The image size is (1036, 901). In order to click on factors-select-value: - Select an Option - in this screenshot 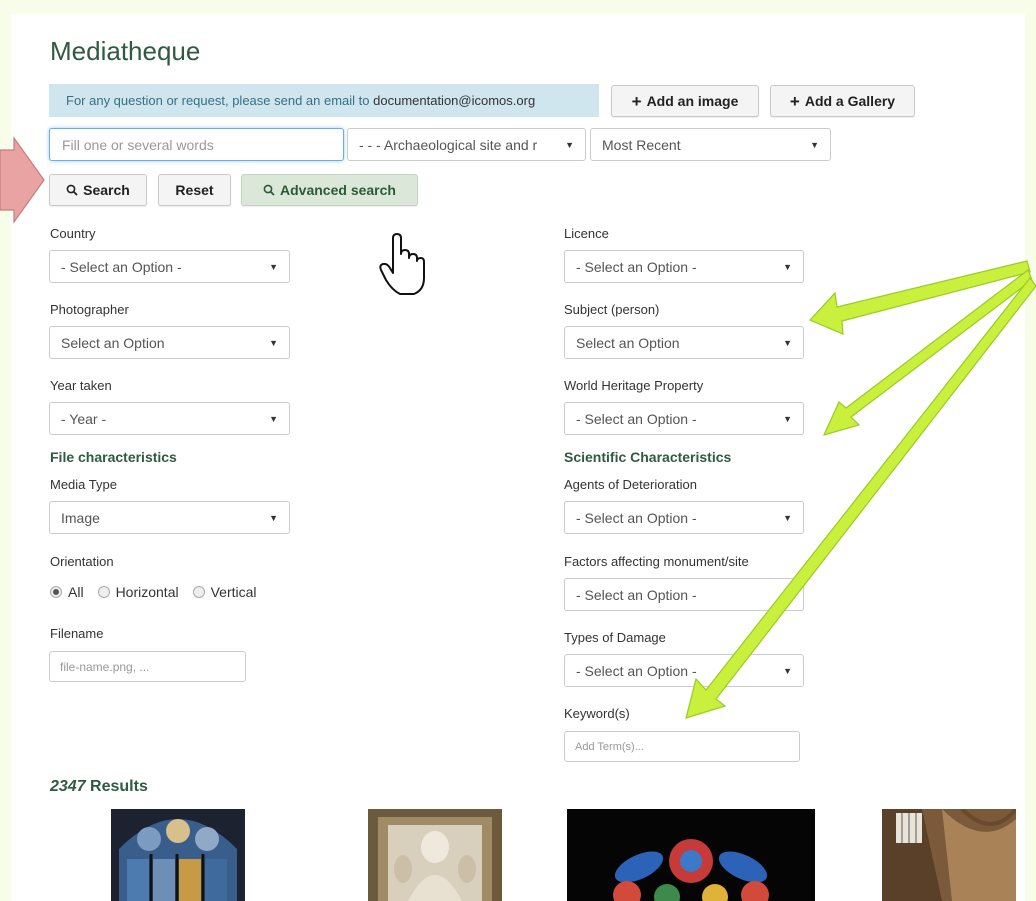, I will do `click(636, 594)`.